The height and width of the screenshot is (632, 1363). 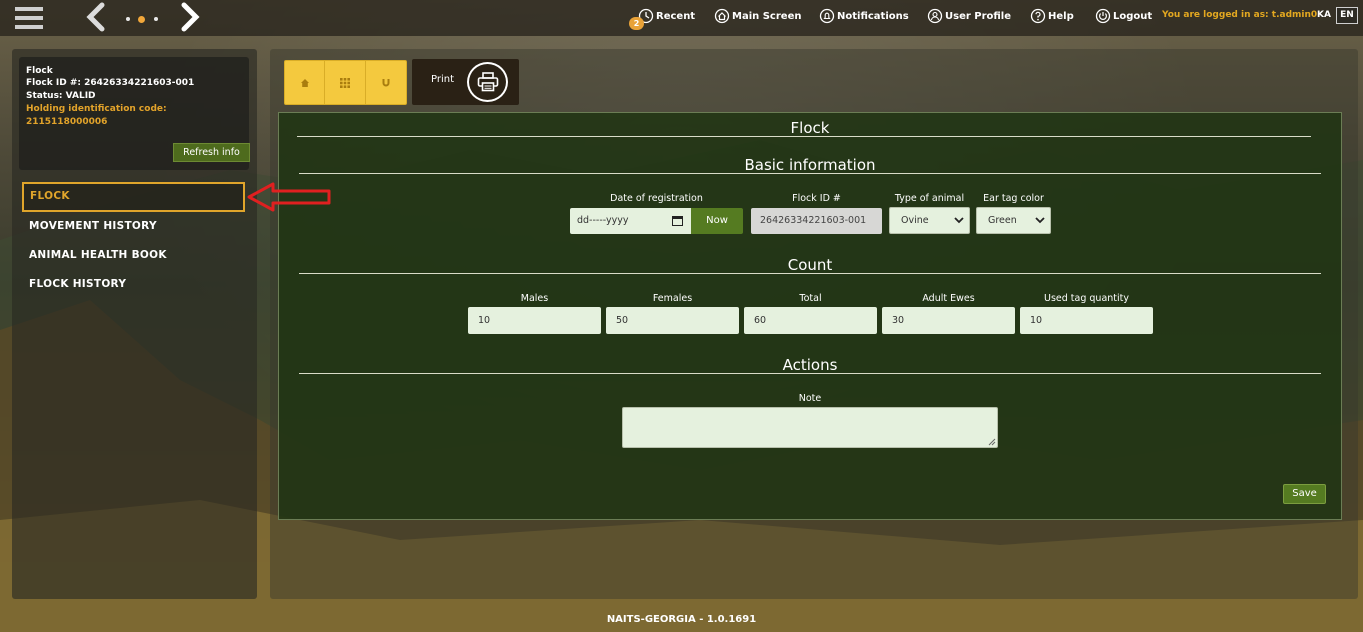 What do you see at coordinates (948, 320) in the screenshot?
I see `adult-ewes-input: 30` at bounding box center [948, 320].